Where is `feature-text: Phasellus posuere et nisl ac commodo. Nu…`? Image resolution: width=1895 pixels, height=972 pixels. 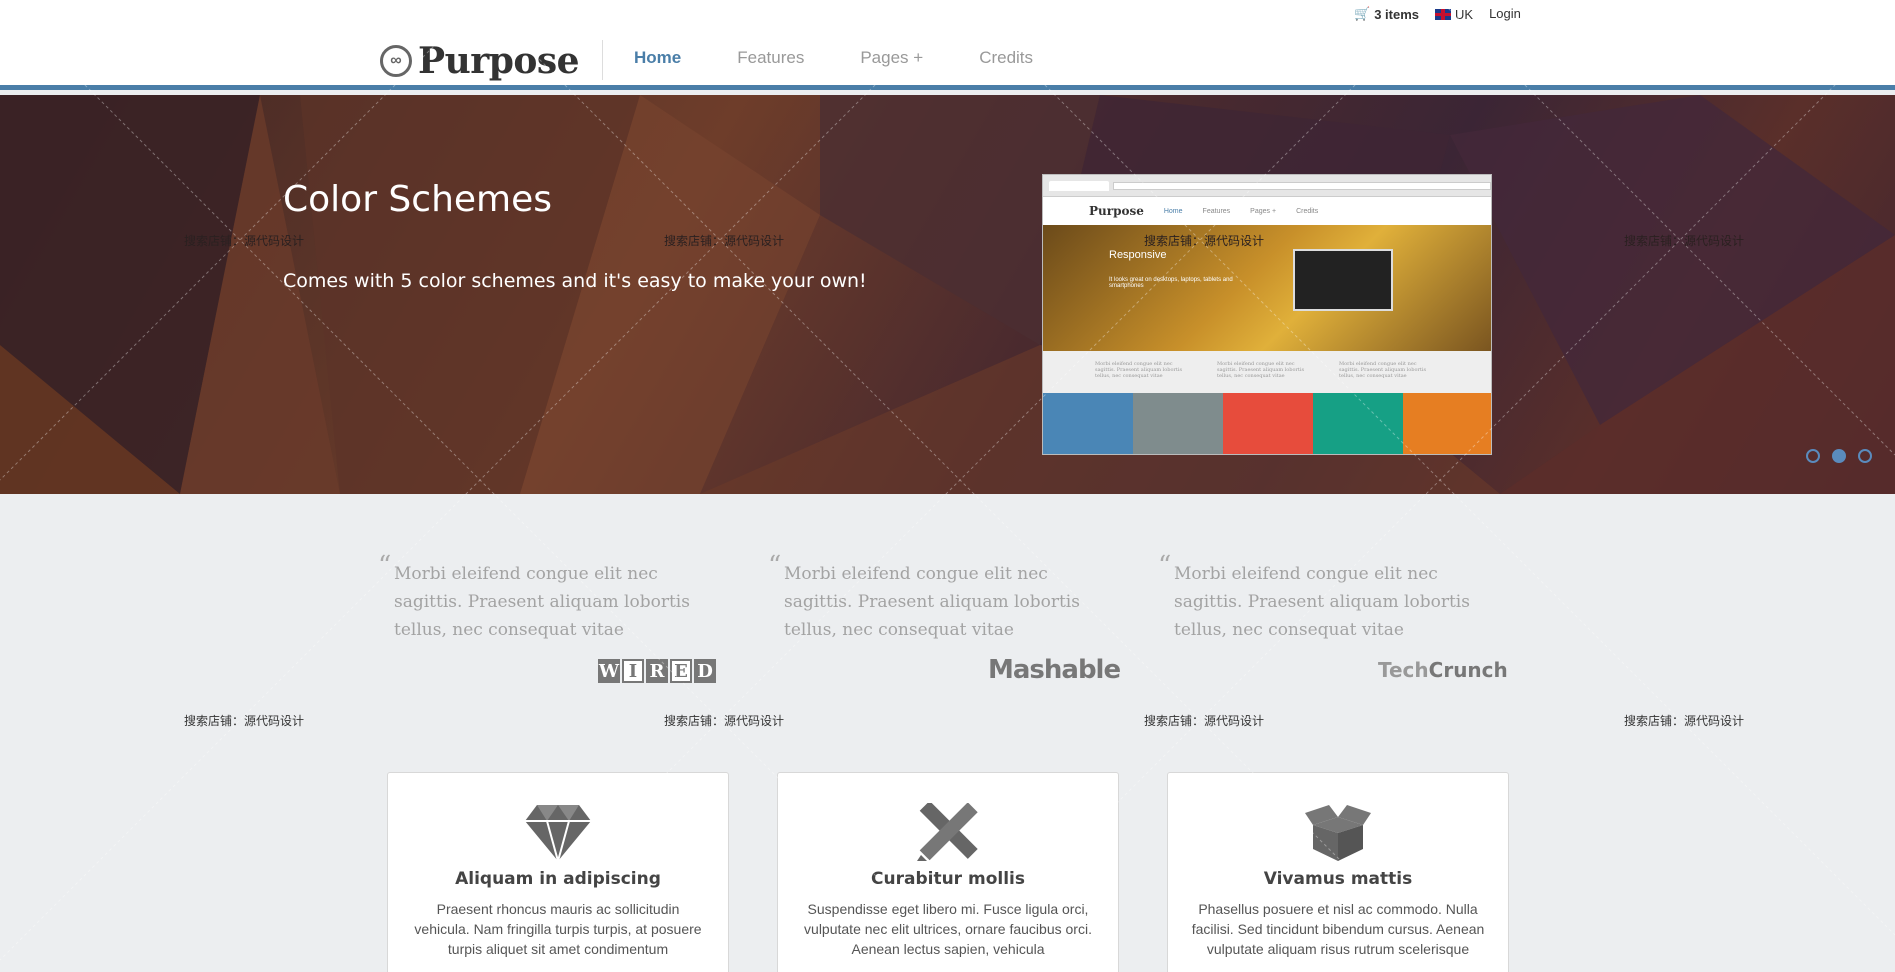 feature-text: Phasellus posuere et nisl ac commodo. Nu… is located at coordinates (1338, 929).